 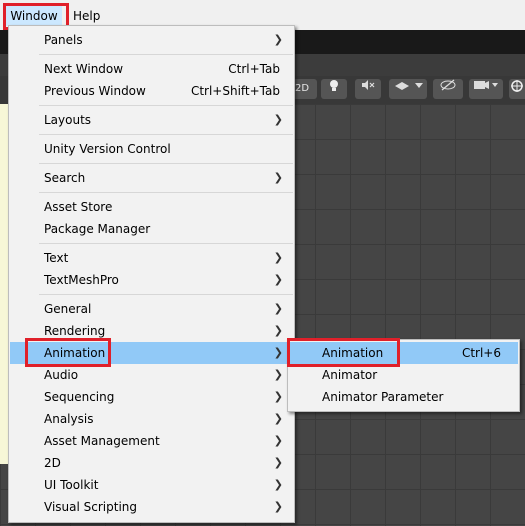 I want to click on menu-item-package-manager: Package Manager, so click(x=151, y=229).